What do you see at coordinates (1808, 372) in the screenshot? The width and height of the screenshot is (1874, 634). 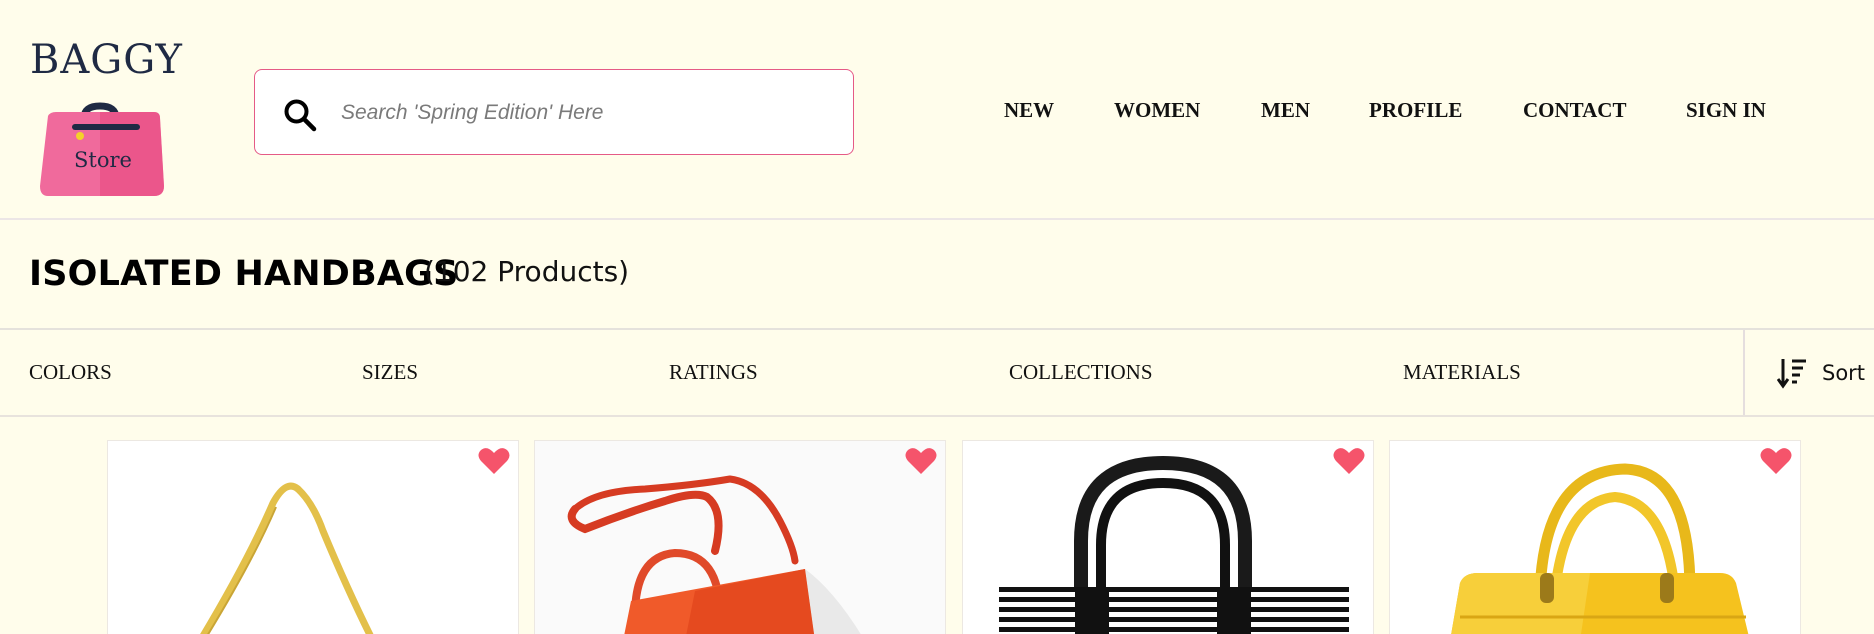 I see `sort-button: Sort` at bounding box center [1808, 372].